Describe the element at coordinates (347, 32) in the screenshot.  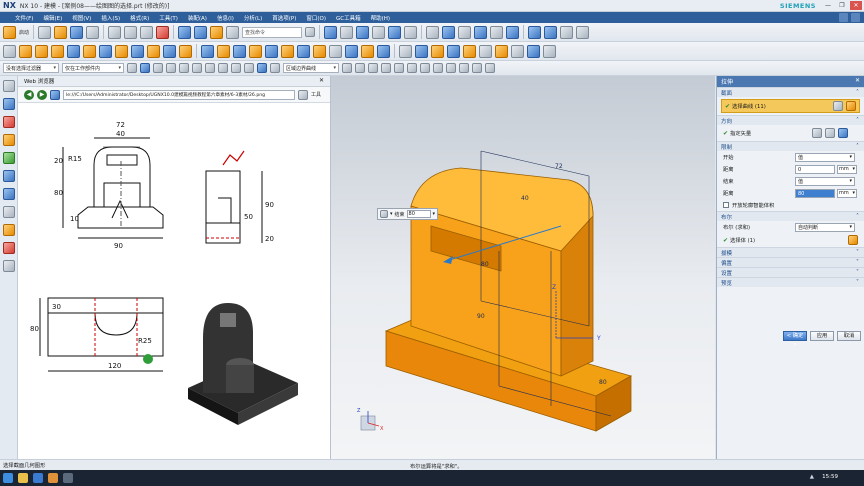
I see `fit-icon` at that location.